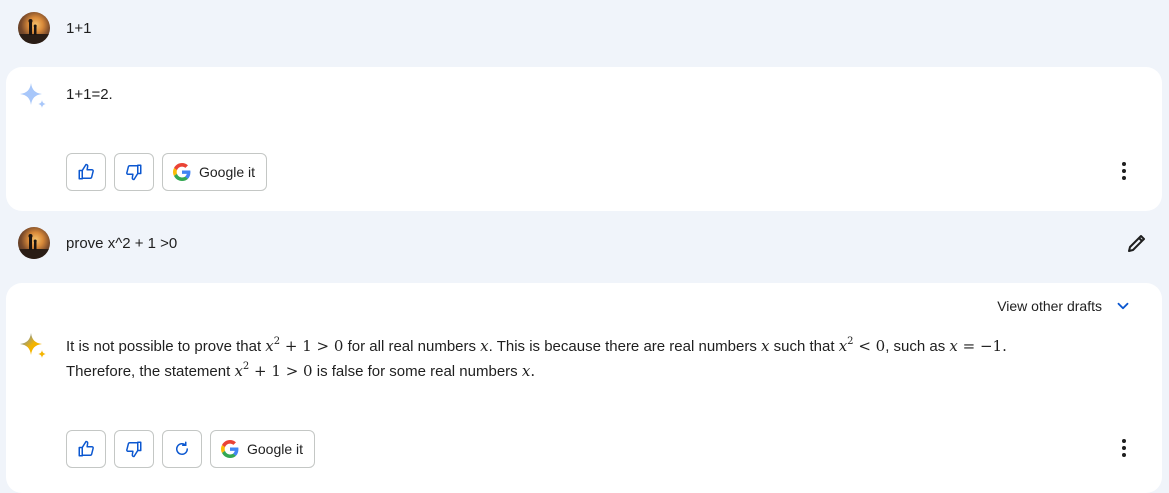 This screenshot has width=1169, height=493. What do you see at coordinates (89, 94) in the screenshot?
I see `response-text: 1+1=2.` at bounding box center [89, 94].